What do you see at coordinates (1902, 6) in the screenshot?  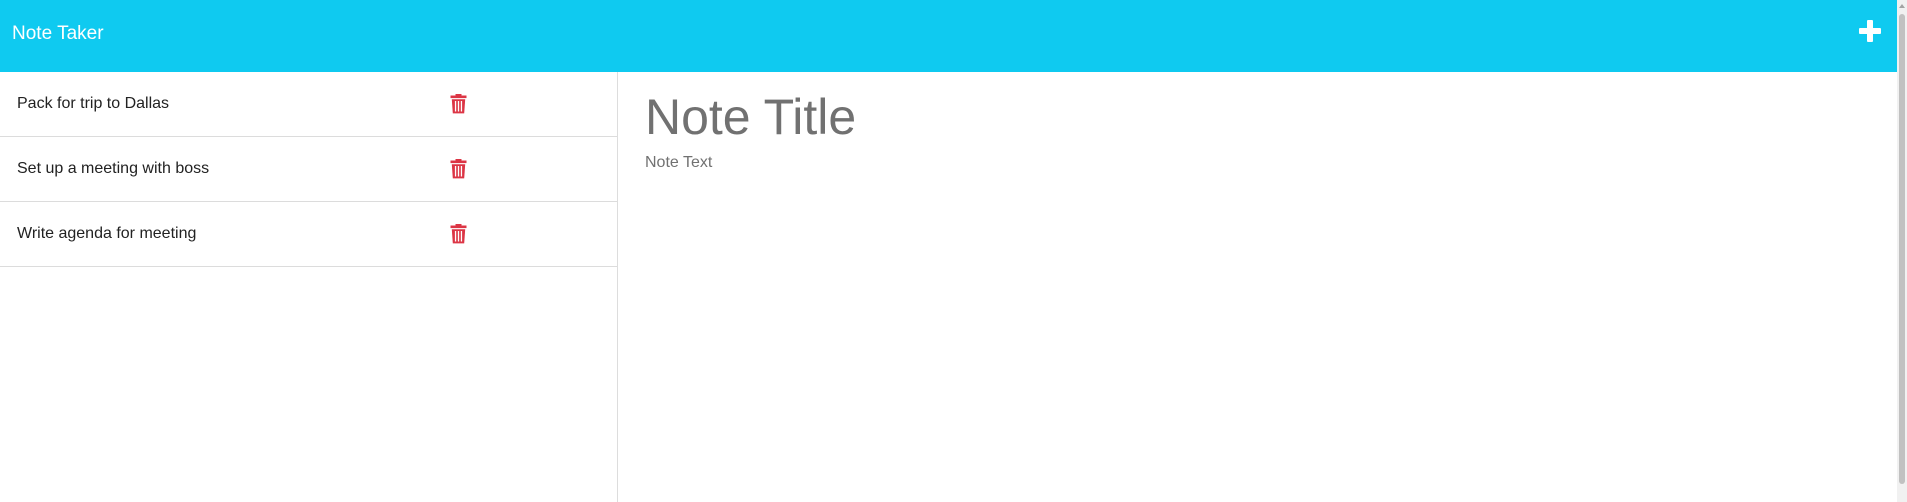 I see `scroll-up-arrow-icon` at bounding box center [1902, 6].